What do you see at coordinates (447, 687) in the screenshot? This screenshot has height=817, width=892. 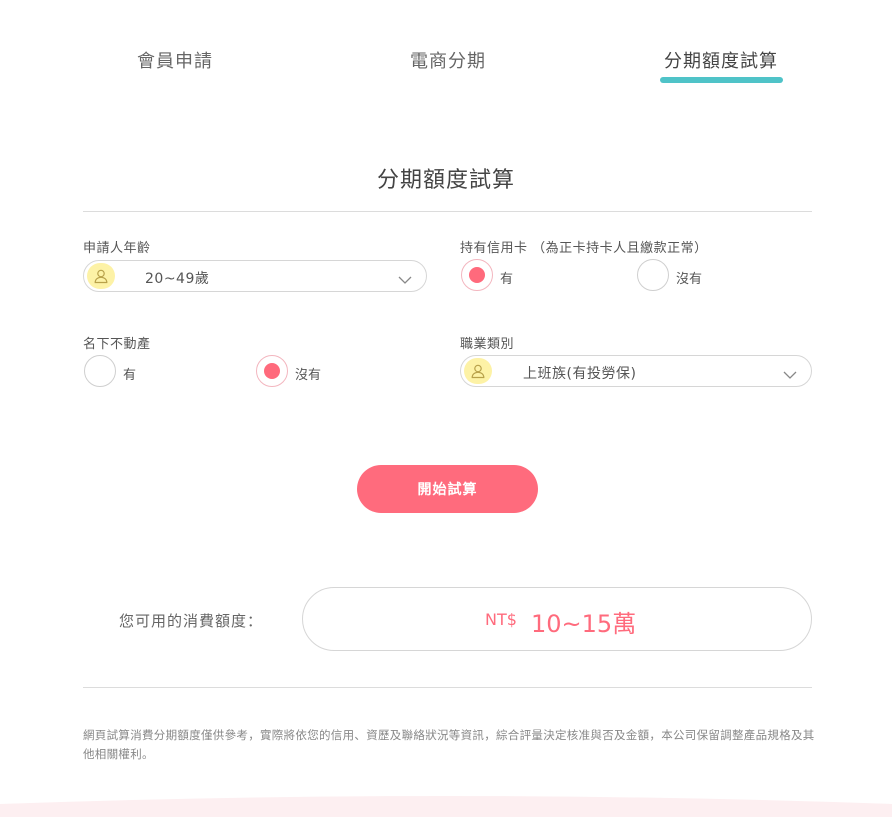 I see `result-divider` at bounding box center [447, 687].